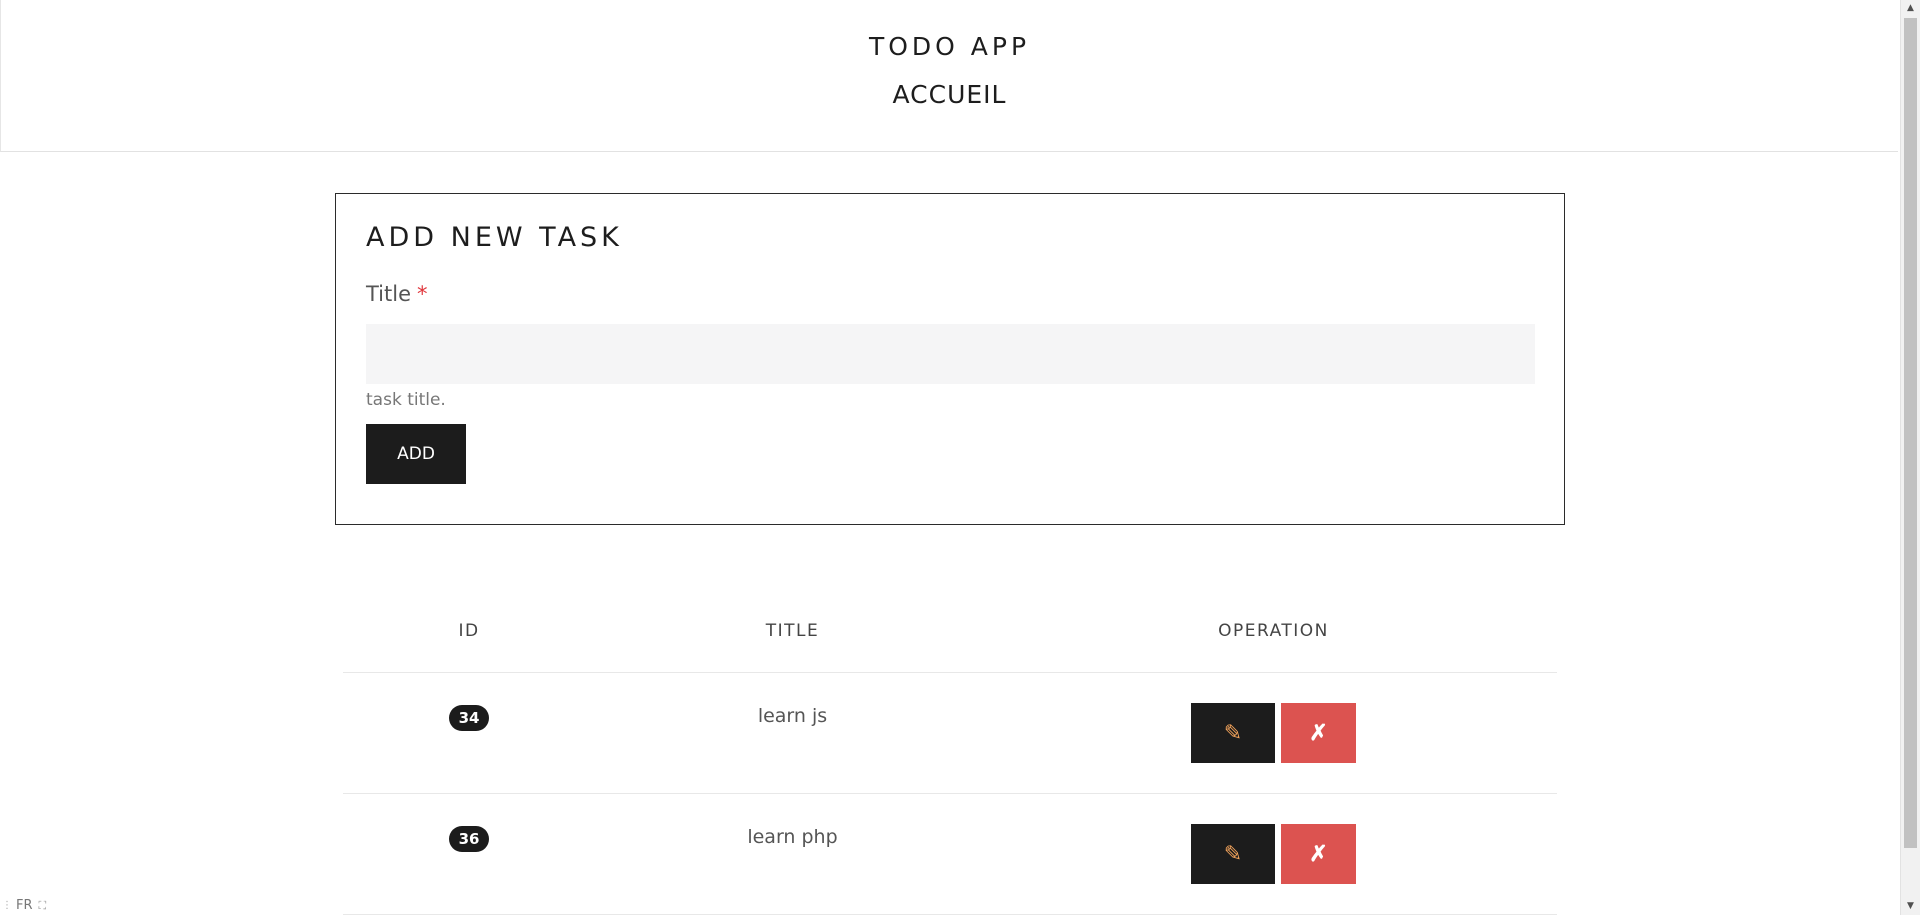 The width and height of the screenshot is (1920, 915). What do you see at coordinates (1273, 631) in the screenshot?
I see `column-header-operation: OPERATION` at bounding box center [1273, 631].